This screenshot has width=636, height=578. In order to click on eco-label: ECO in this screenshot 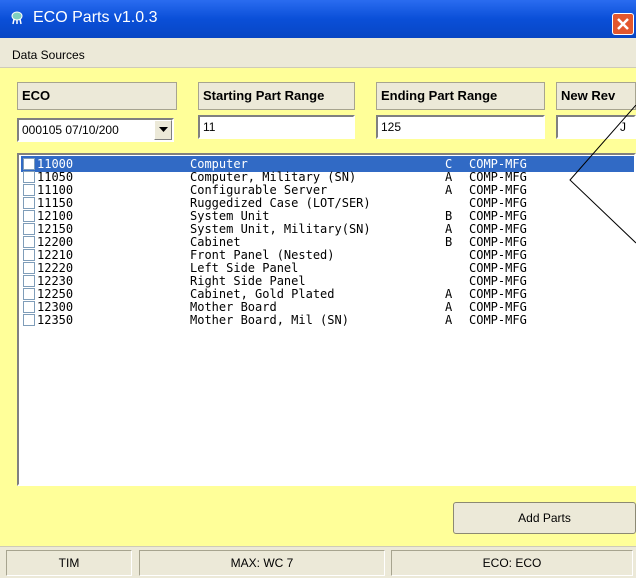, I will do `click(97, 96)`.